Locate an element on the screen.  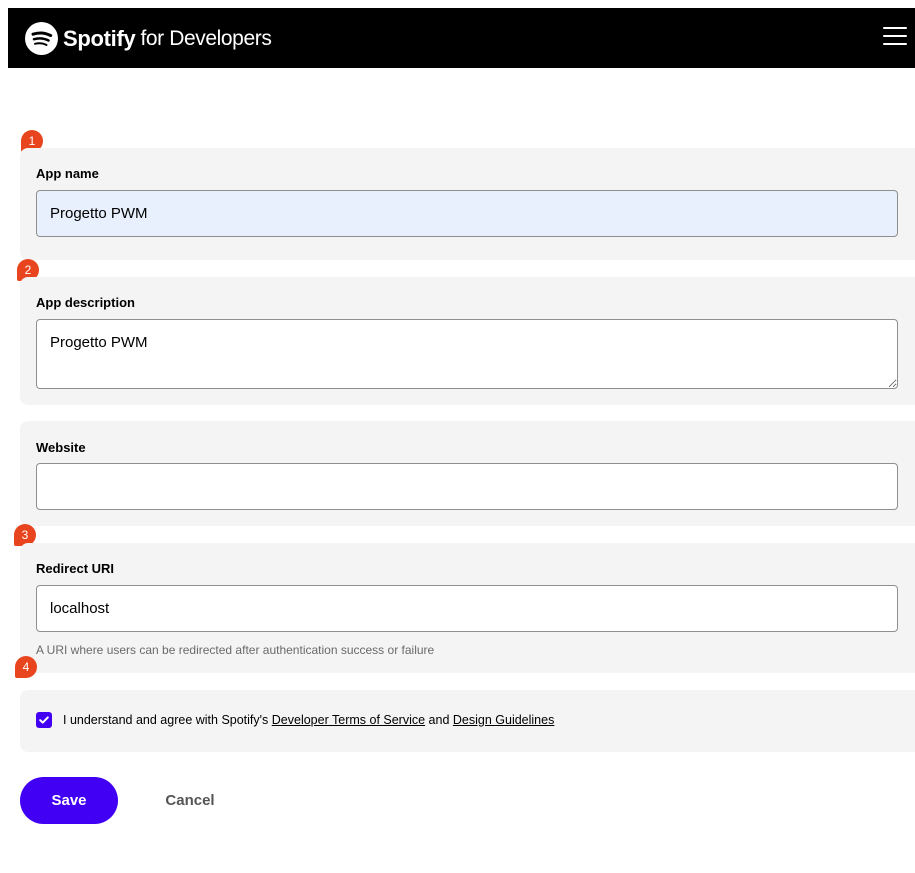
spotify-logo-icon is located at coordinates (41, 38).